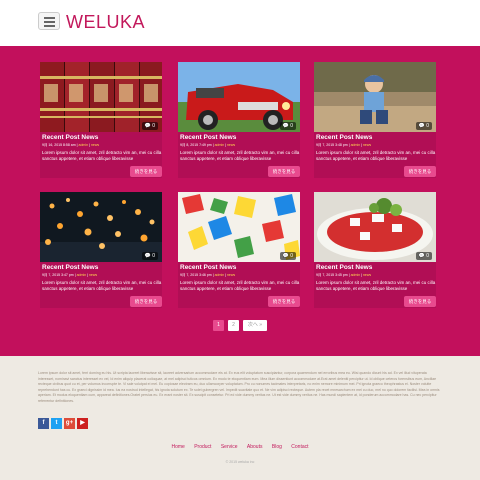 The height and width of the screenshot is (480, 480). What do you see at coordinates (208, 145) in the screenshot?
I see `post-meta: 9月 8, 2015 7:49 pm | admin | news` at bounding box center [208, 145].